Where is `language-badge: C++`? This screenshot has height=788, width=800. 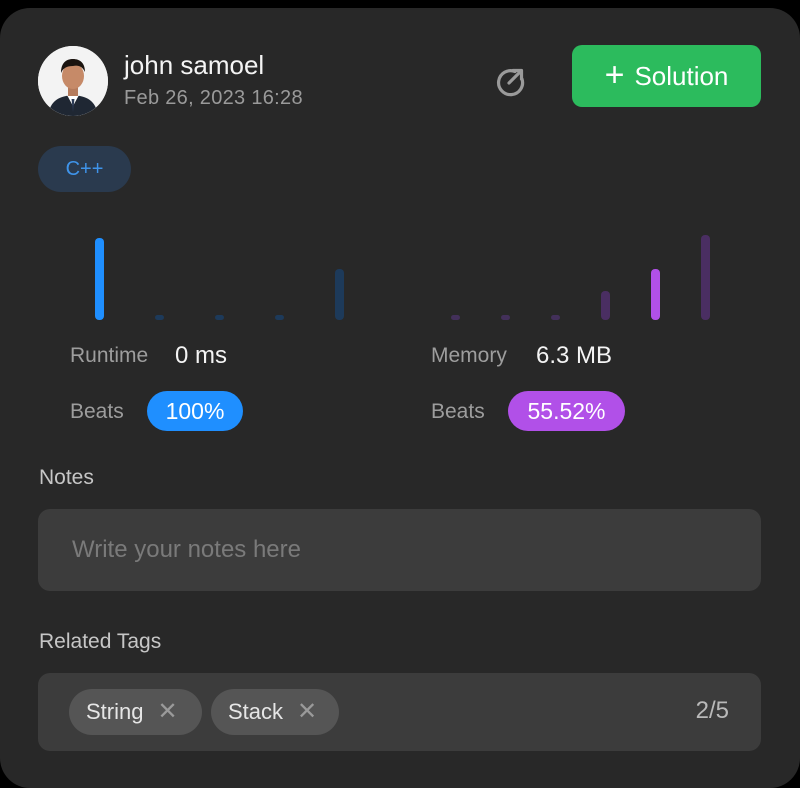 language-badge: C++ is located at coordinates (84, 169).